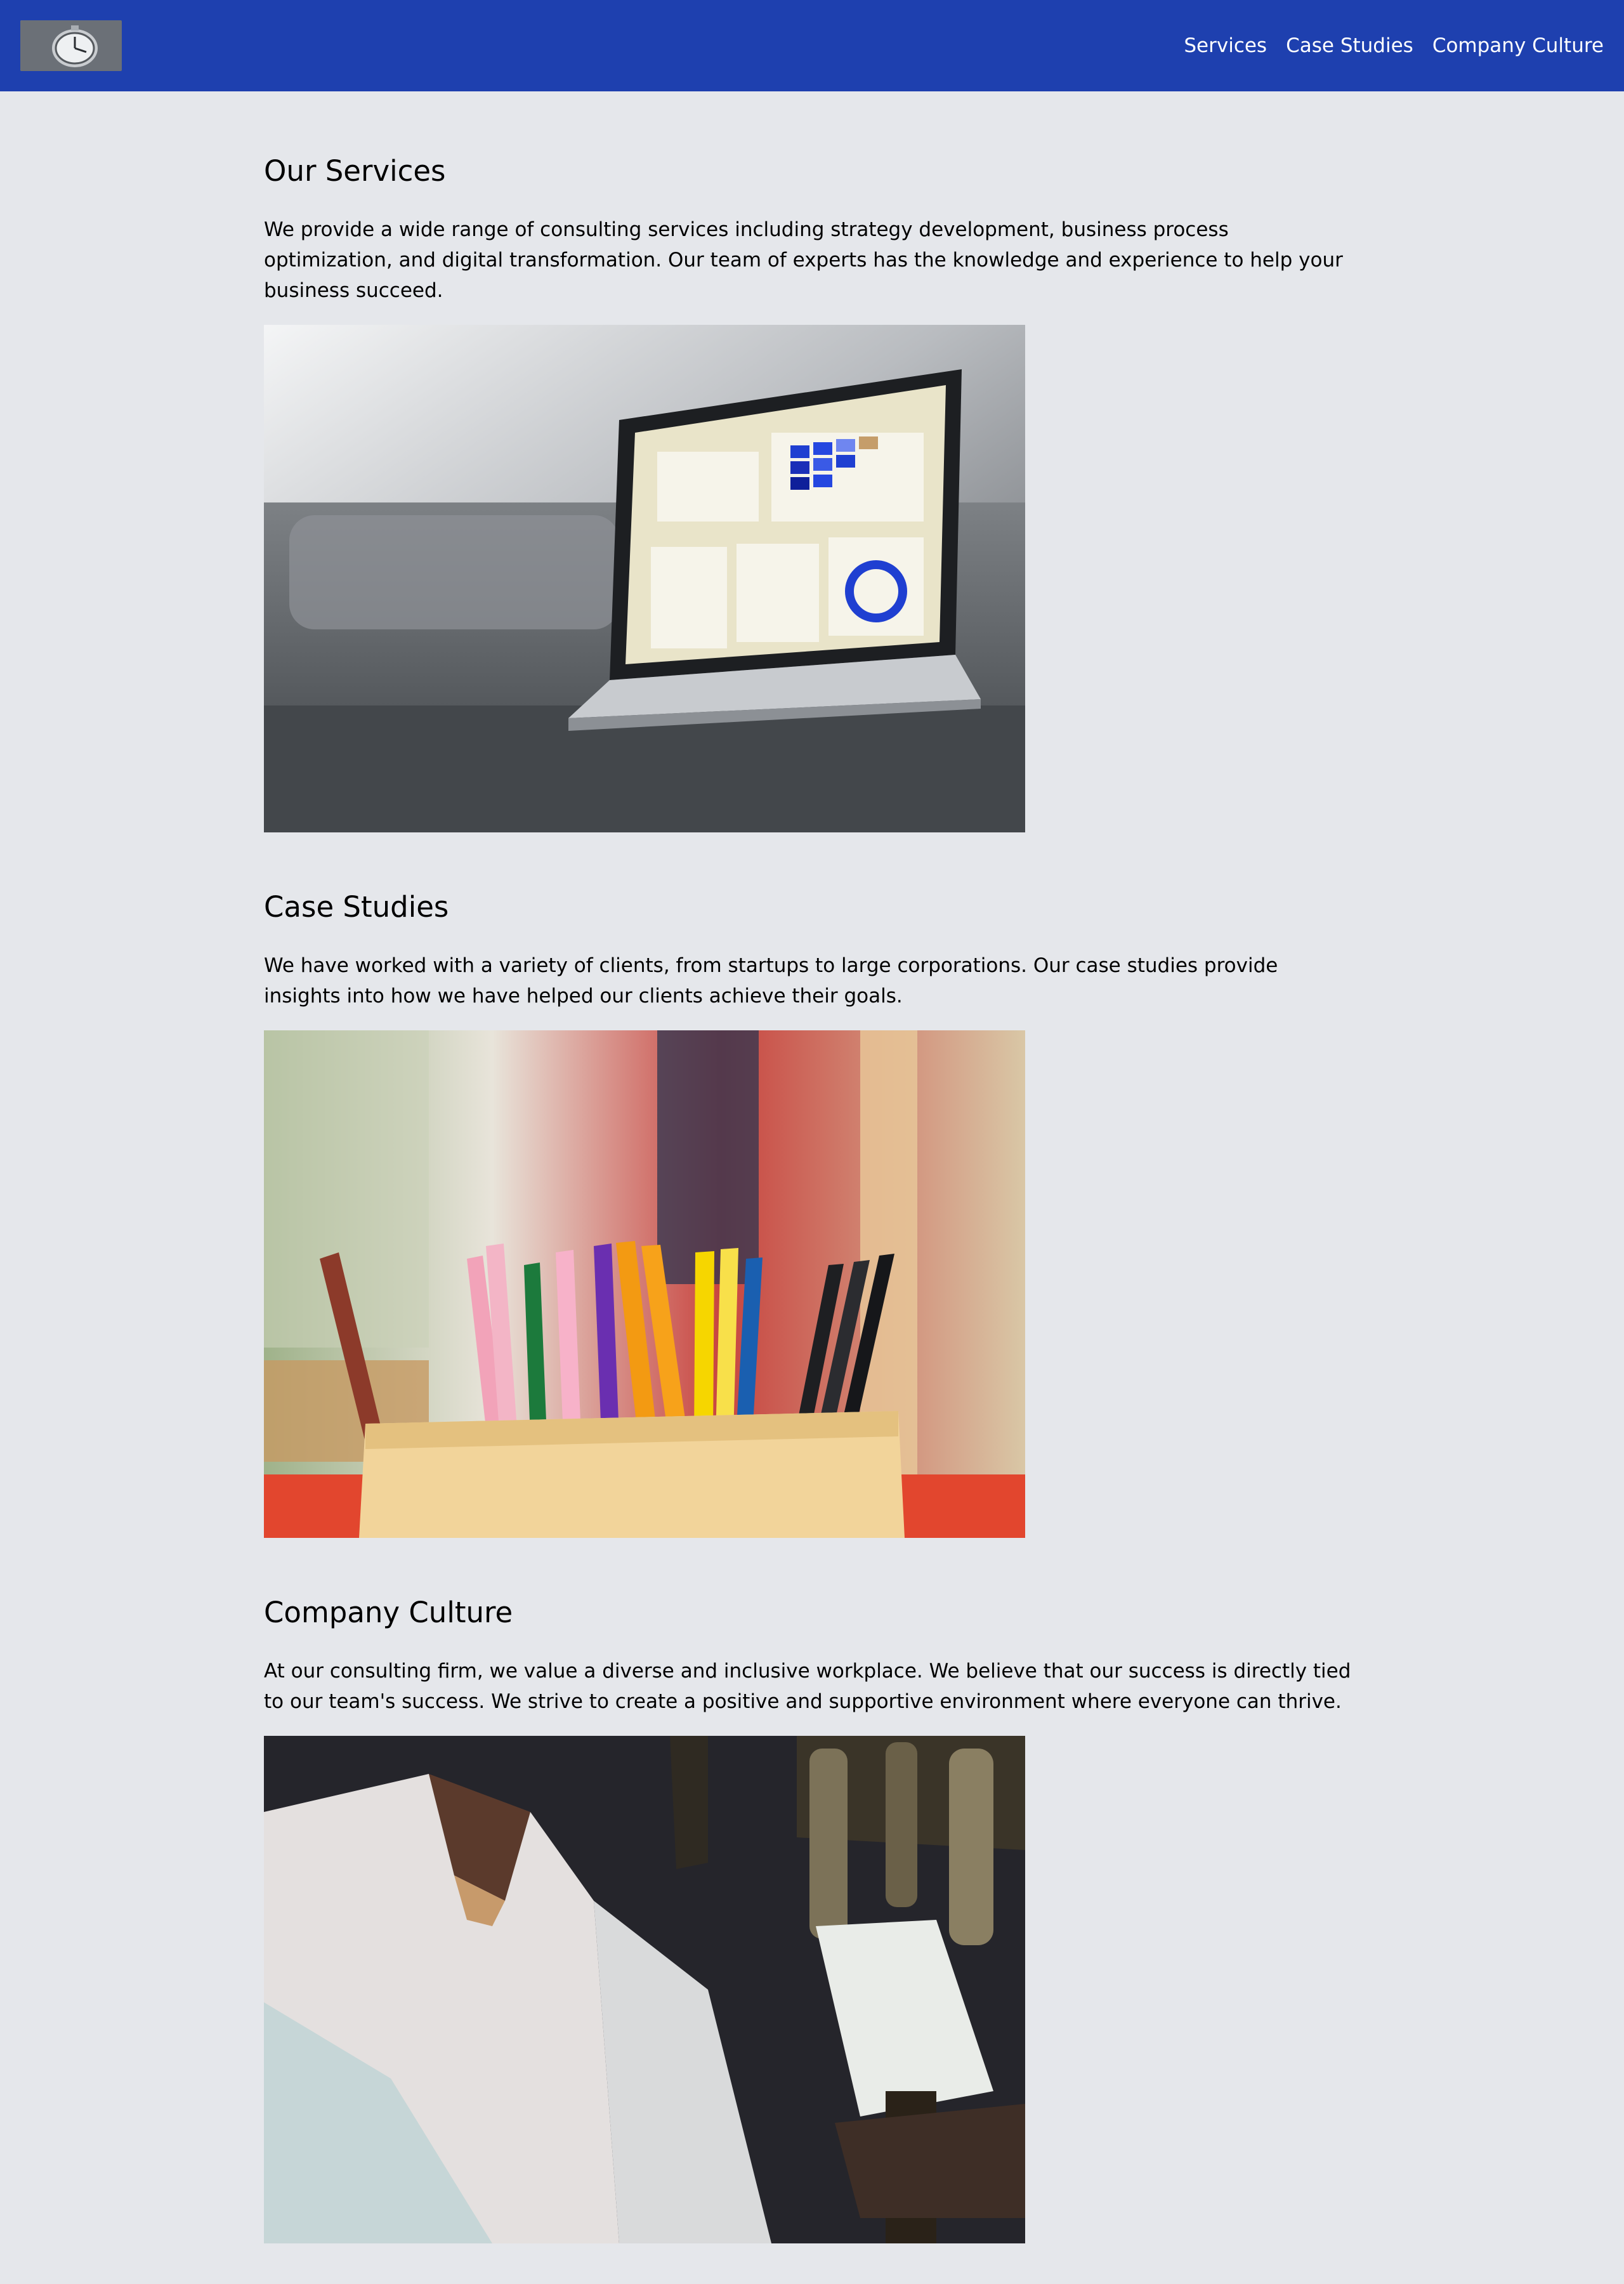 The width and height of the screenshot is (1624, 2284). What do you see at coordinates (645, 1989) in the screenshot?
I see `craftsman-tools-photo` at bounding box center [645, 1989].